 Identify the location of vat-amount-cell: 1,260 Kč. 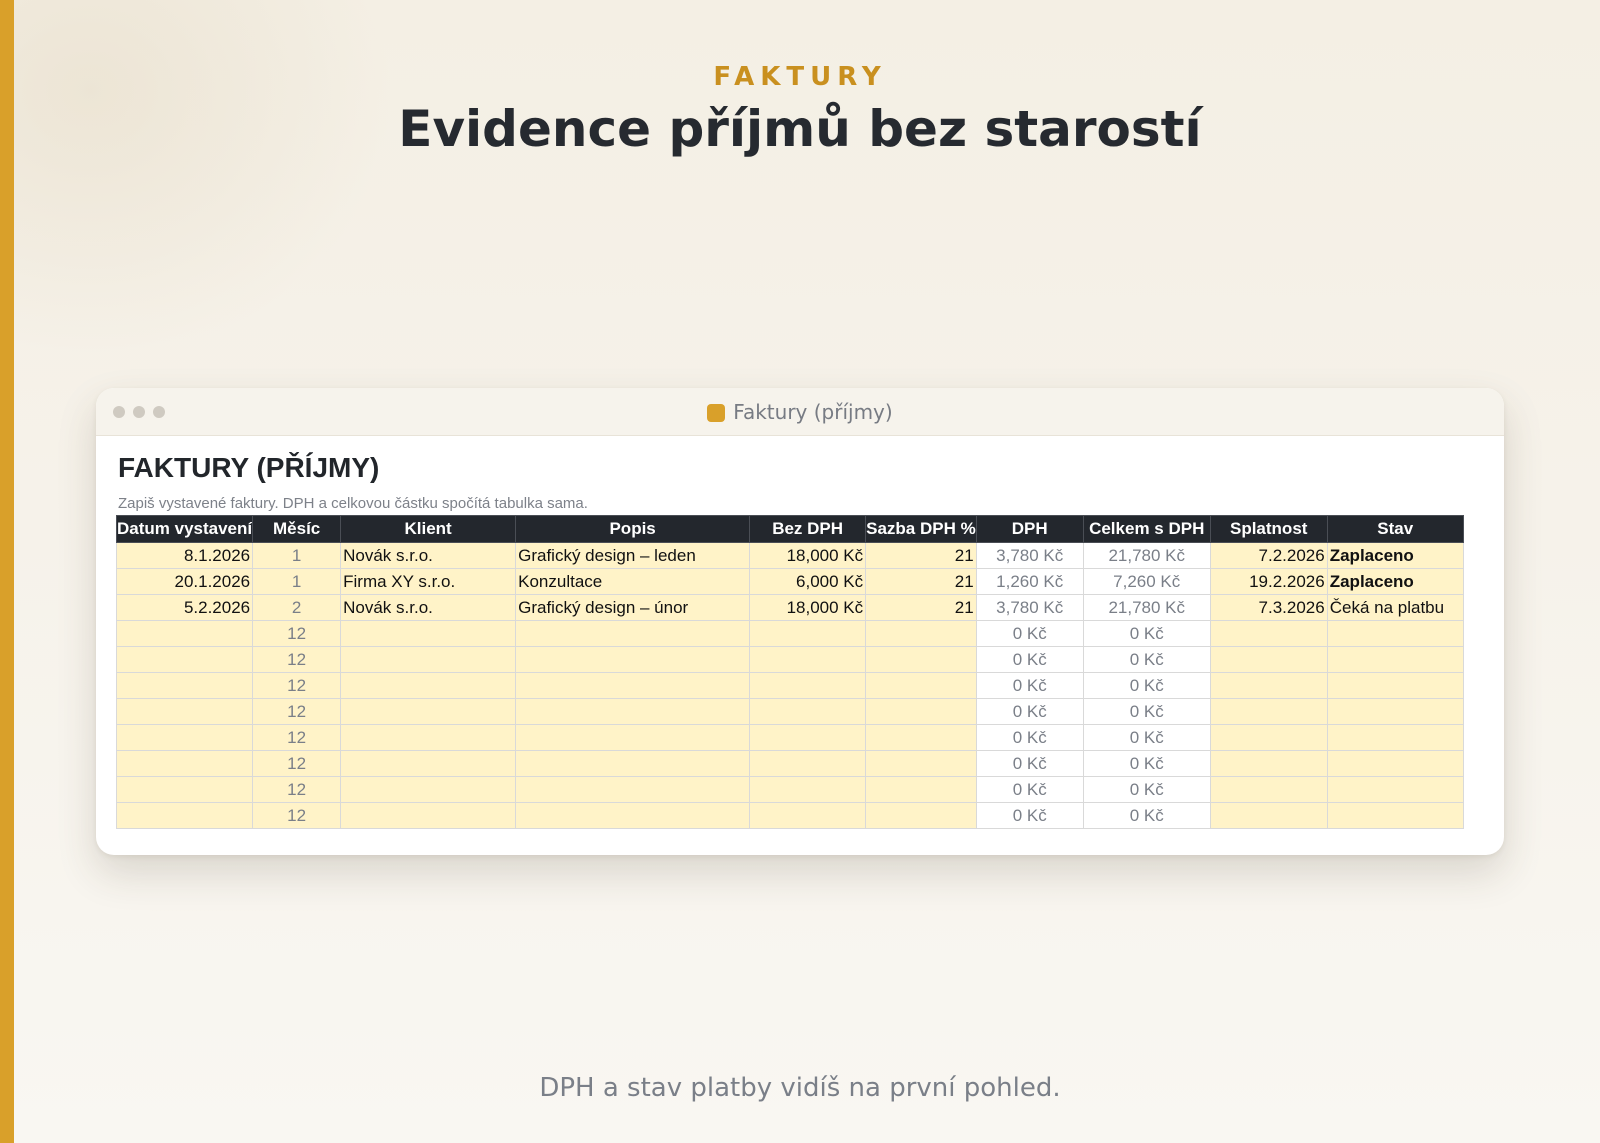
(1029, 581).